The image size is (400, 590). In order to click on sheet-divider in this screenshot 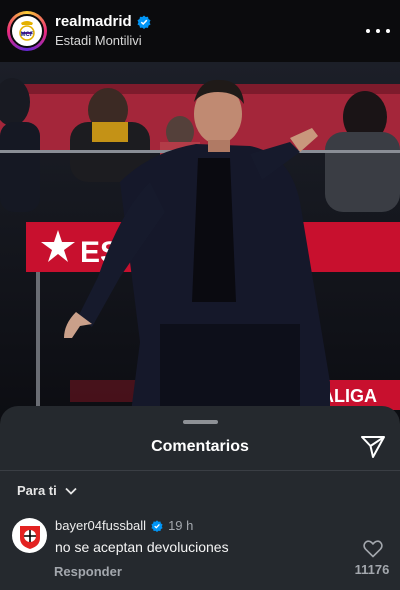, I will do `click(200, 470)`.